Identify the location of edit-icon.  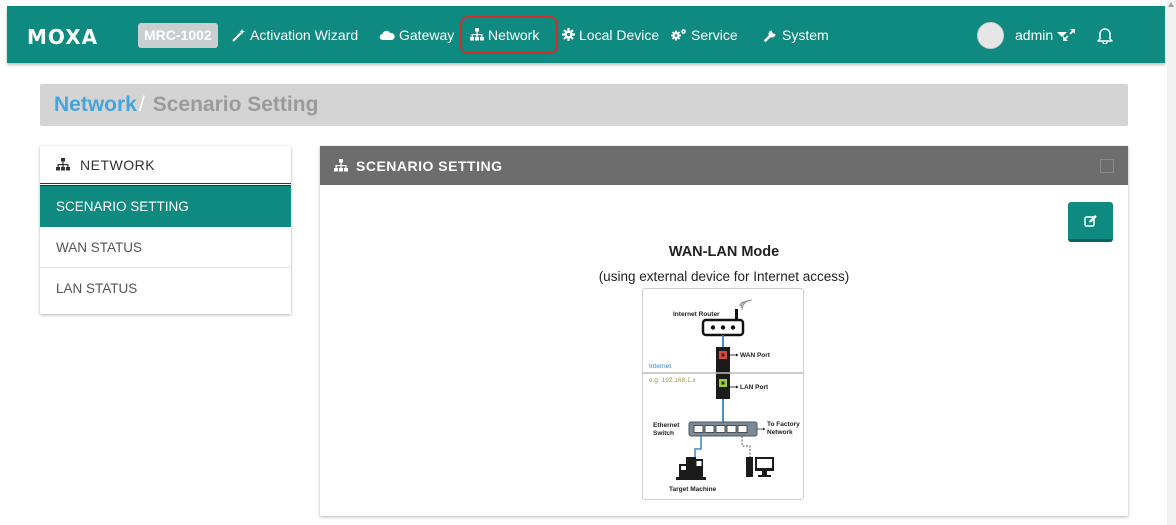
(1090, 221).